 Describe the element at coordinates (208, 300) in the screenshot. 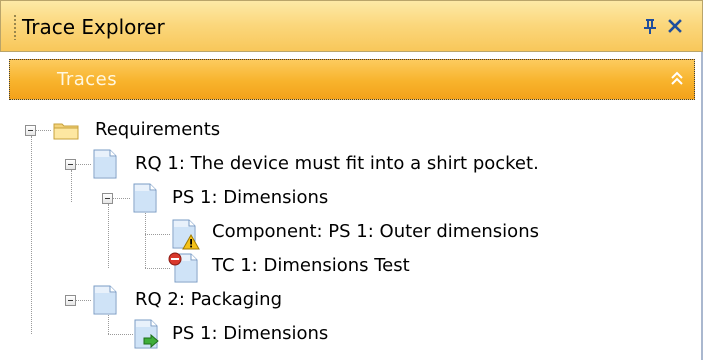

I see `tree-node-rq2: RQ 2: Packaging` at that location.